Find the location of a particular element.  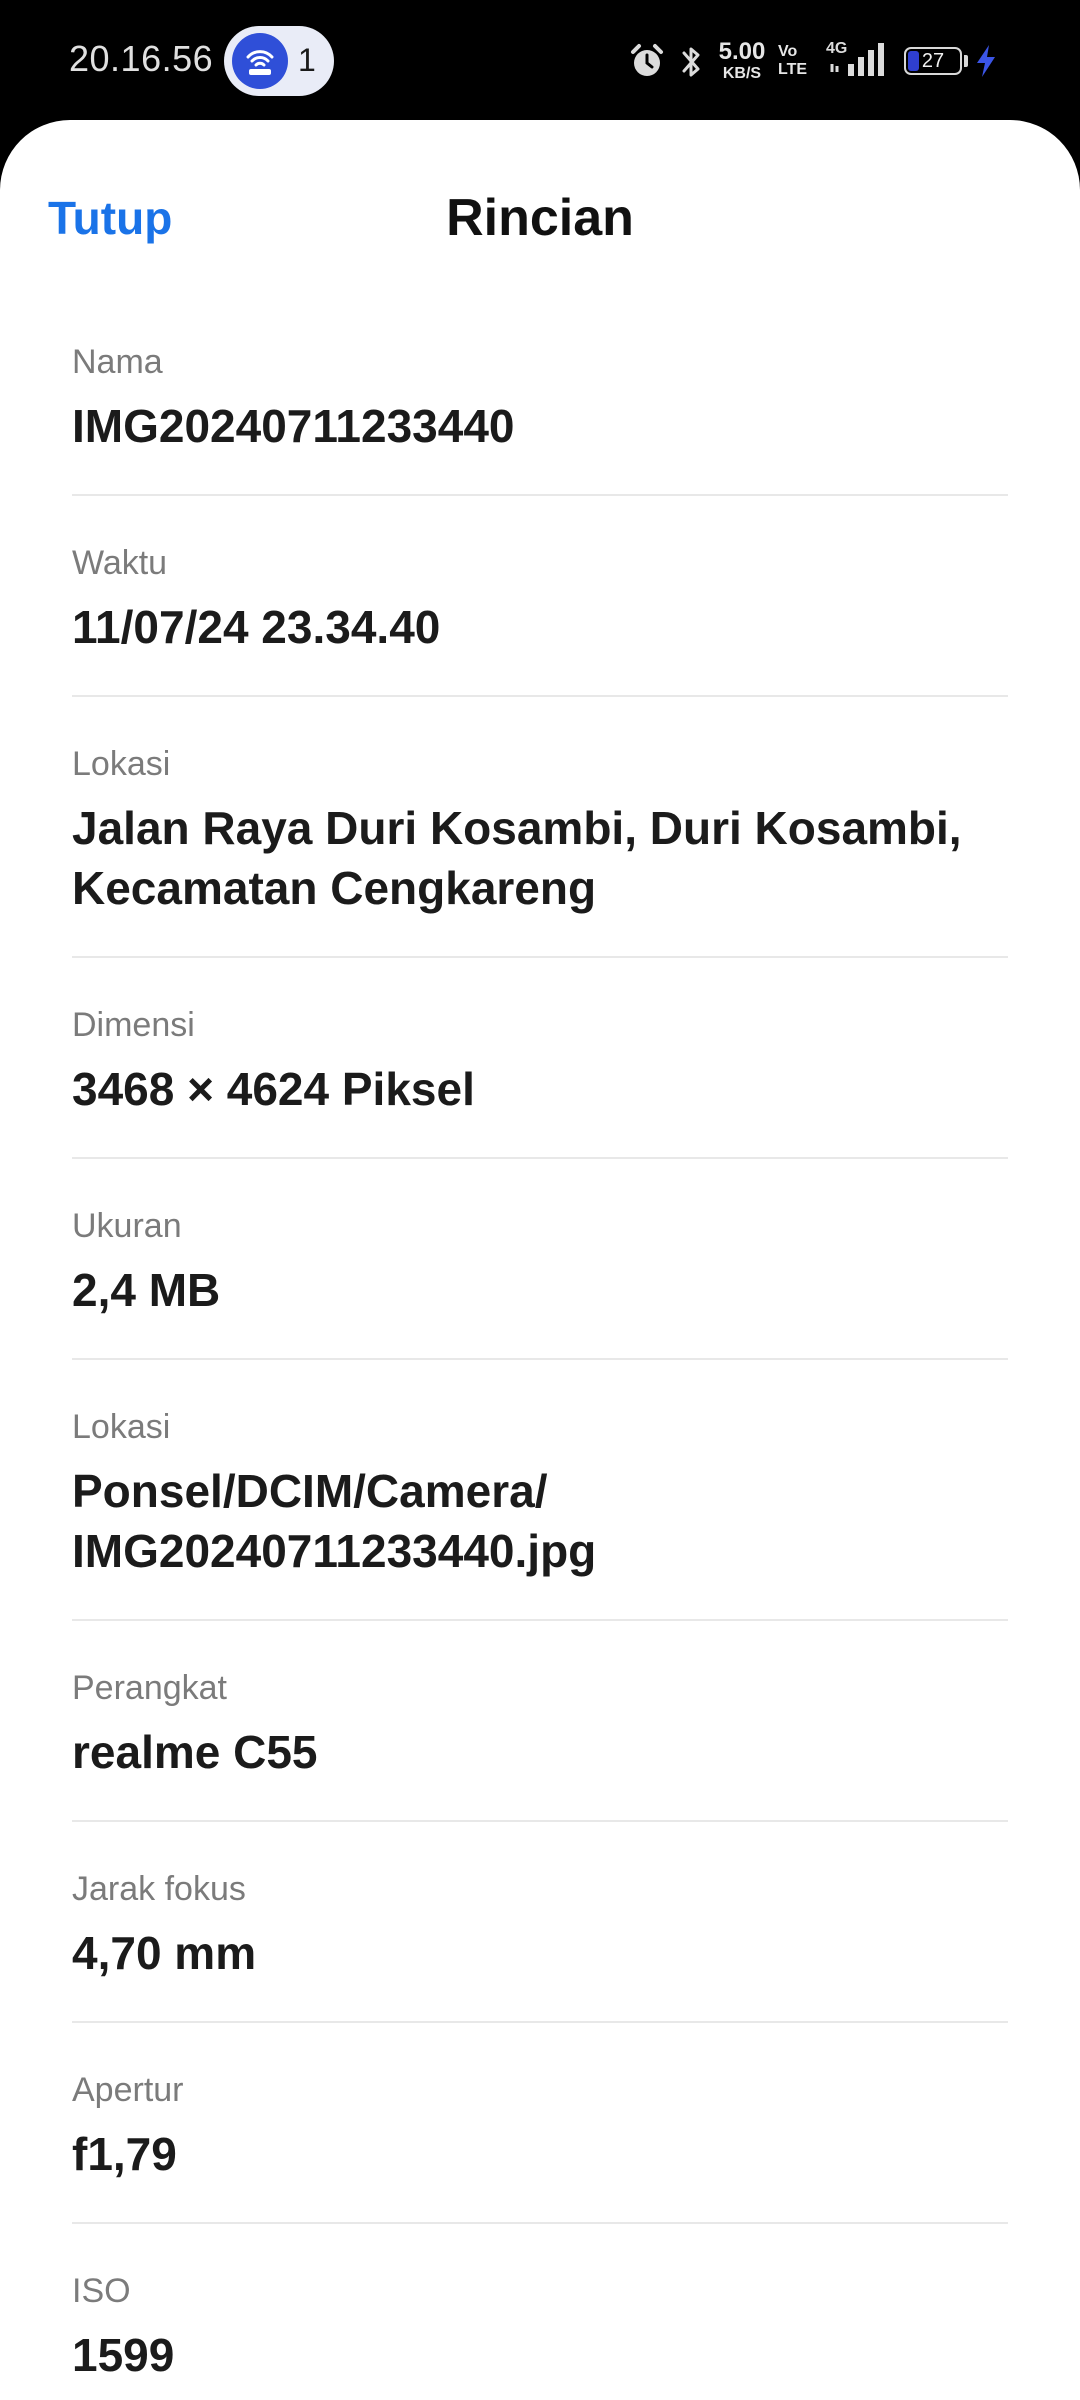

detail-label: Apertur is located at coordinates (128, 2090).